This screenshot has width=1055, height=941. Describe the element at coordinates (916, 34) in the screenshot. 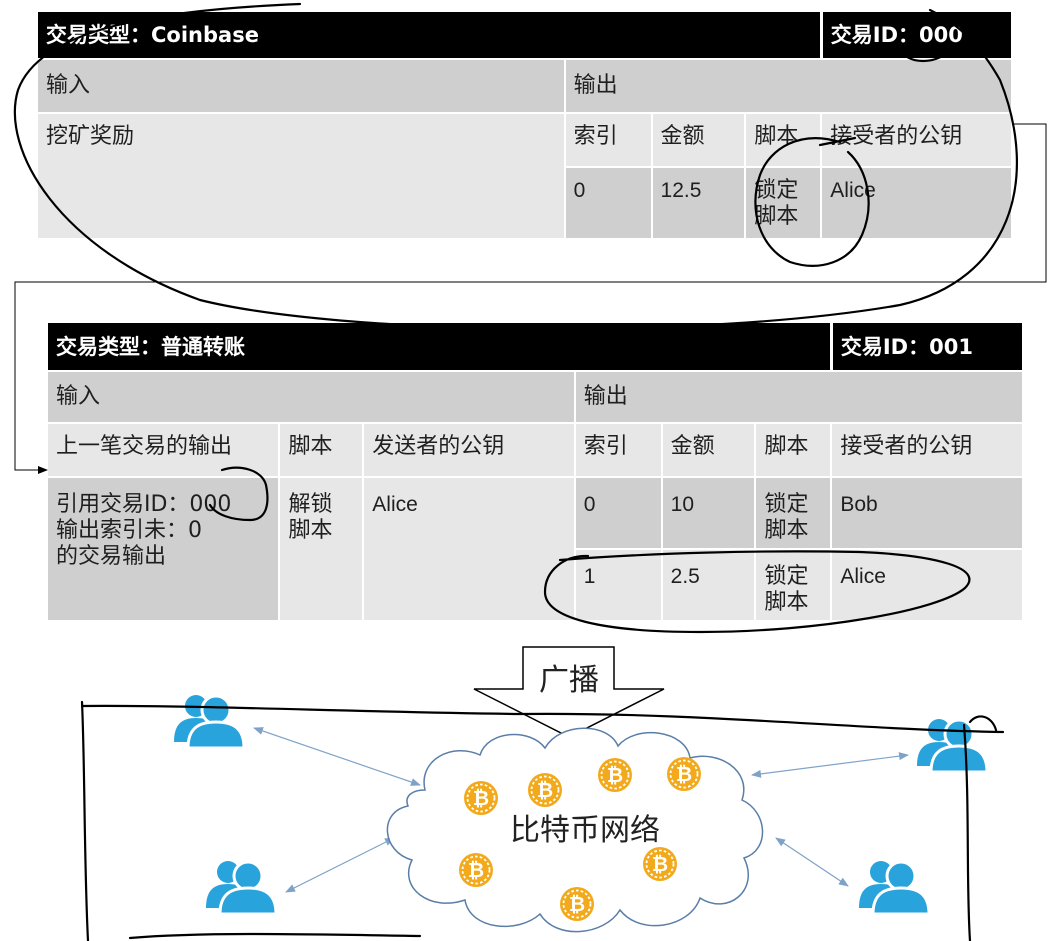

I see `transaction-id-label: 交易ID：000` at that location.